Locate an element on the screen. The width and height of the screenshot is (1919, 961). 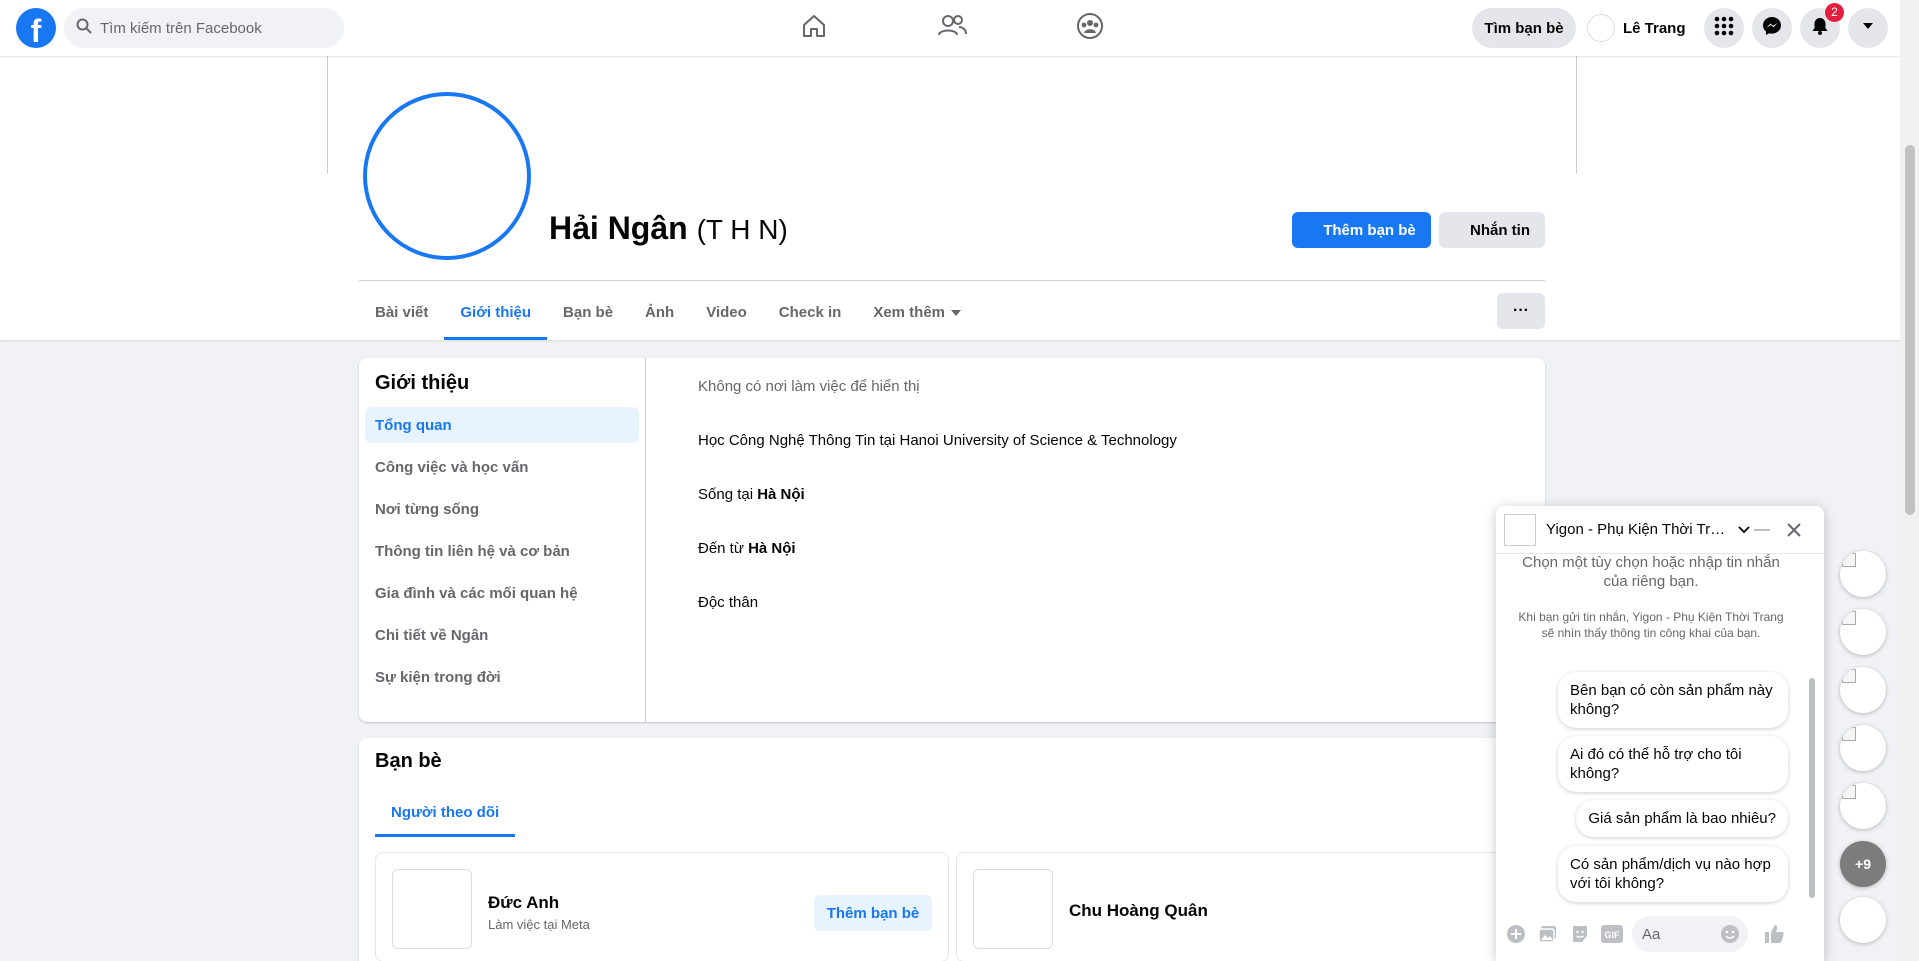
tab-photos: Ảnh is located at coordinates (659, 312).